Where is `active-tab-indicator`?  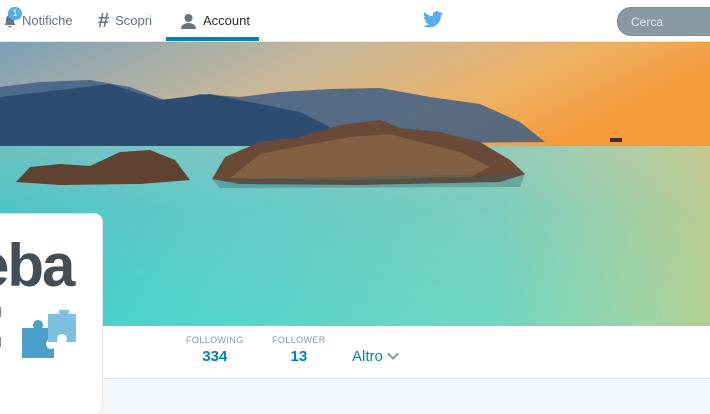 active-tab-indicator is located at coordinates (212, 39).